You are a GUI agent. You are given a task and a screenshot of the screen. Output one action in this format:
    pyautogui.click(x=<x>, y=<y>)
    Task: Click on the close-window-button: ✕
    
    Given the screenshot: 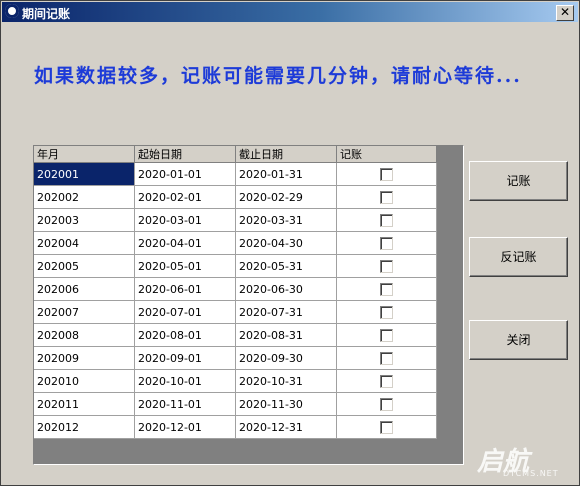 What is the action you would take?
    pyautogui.click(x=565, y=13)
    